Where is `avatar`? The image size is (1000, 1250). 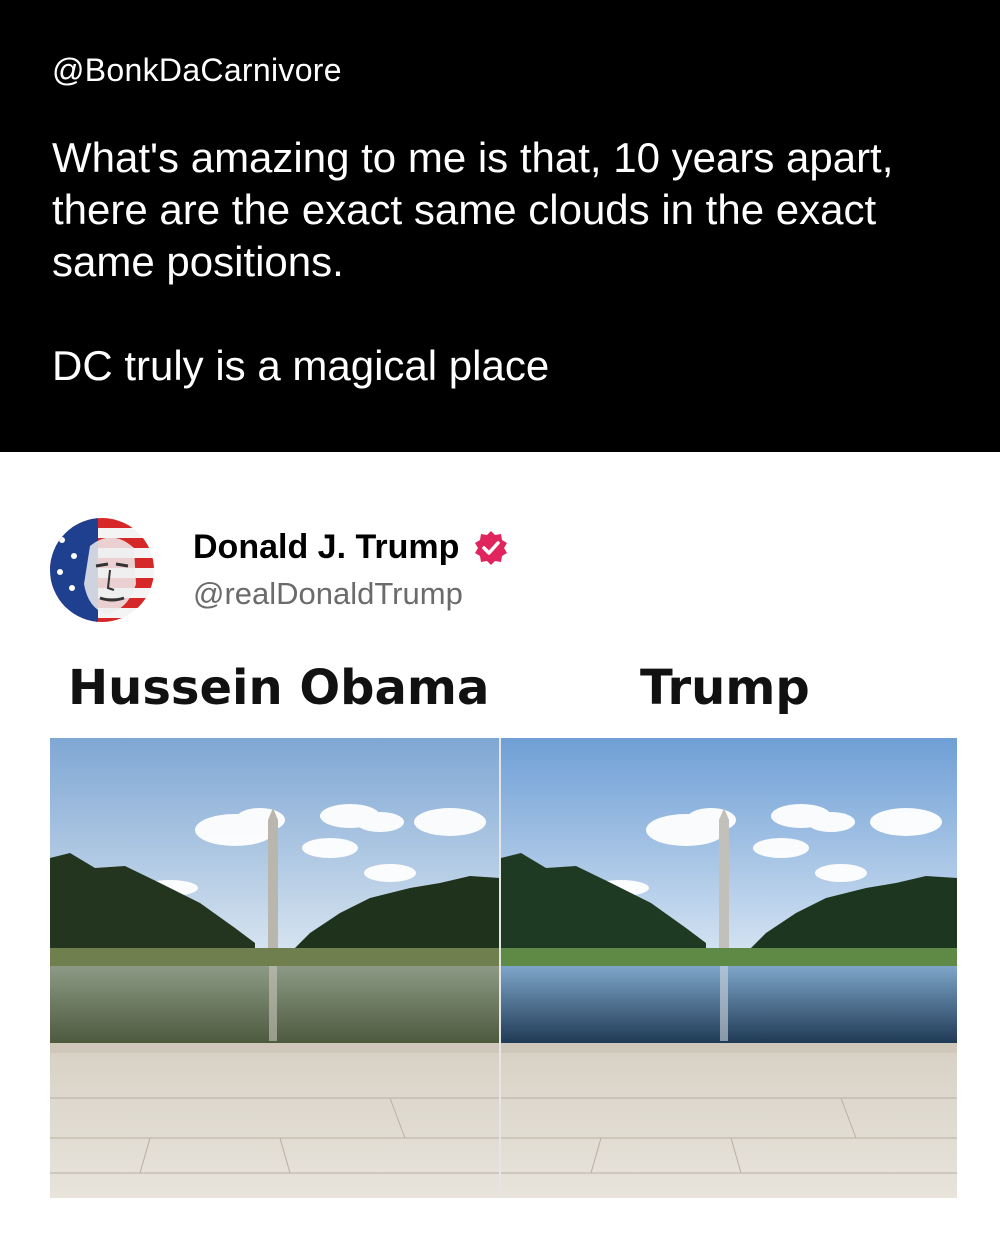
avatar is located at coordinates (102, 570).